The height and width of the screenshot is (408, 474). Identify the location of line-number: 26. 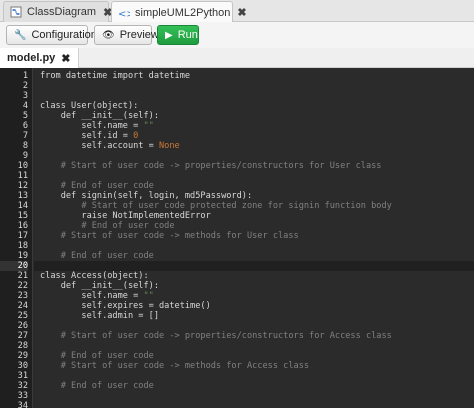
(22, 326).